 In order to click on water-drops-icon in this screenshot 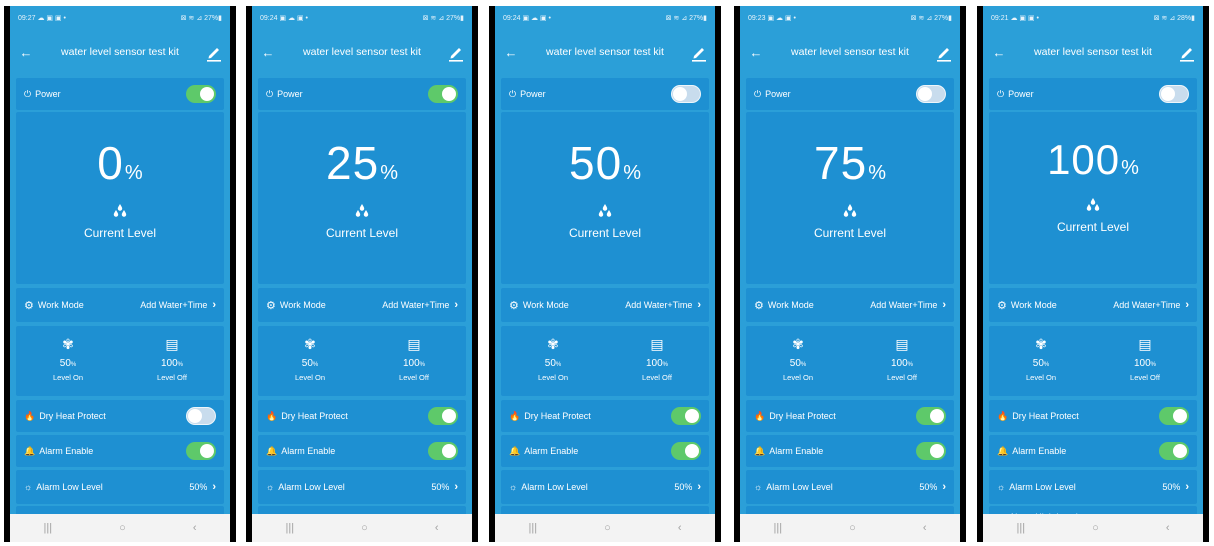, I will do `click(120, 210)`.